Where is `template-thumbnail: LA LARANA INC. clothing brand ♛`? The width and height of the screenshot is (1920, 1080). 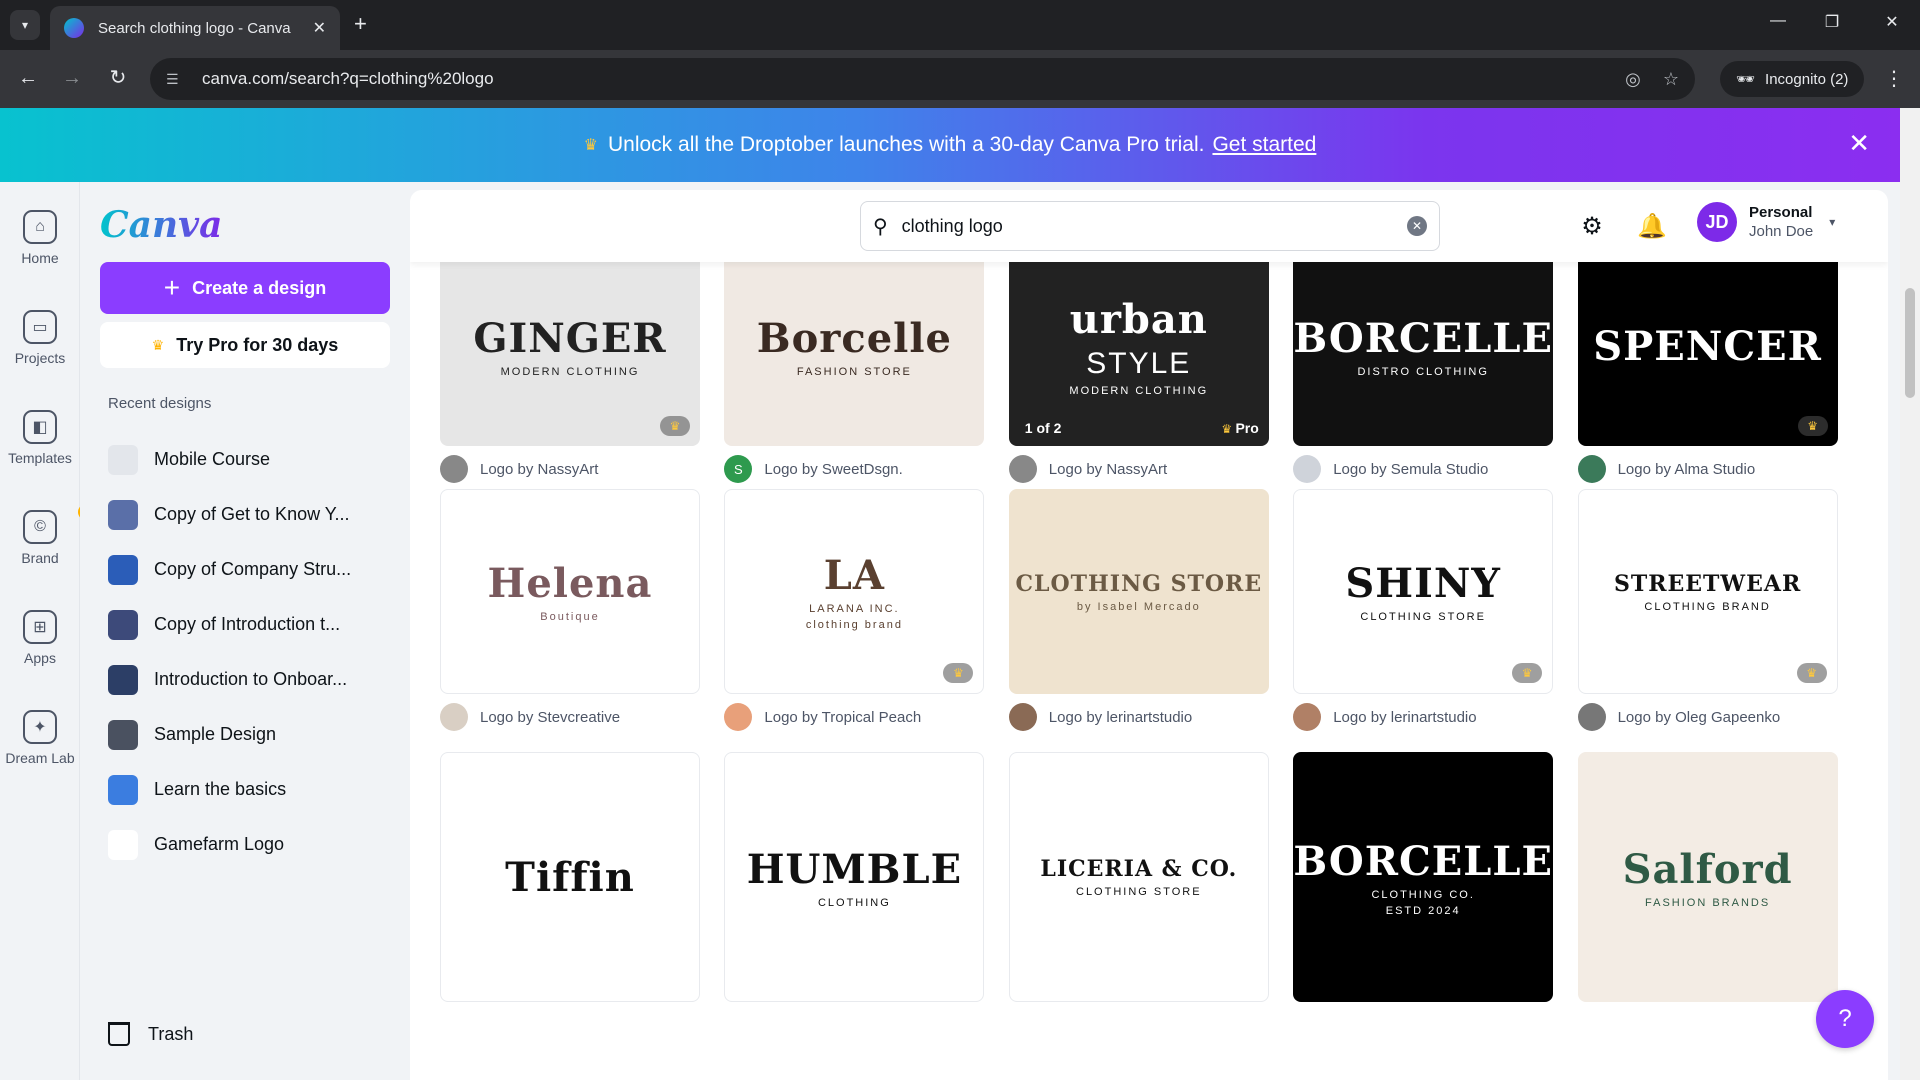 template-thumbnail: LA LARANA INC. clothing brand ♛ is located at coordinates (854, 591).